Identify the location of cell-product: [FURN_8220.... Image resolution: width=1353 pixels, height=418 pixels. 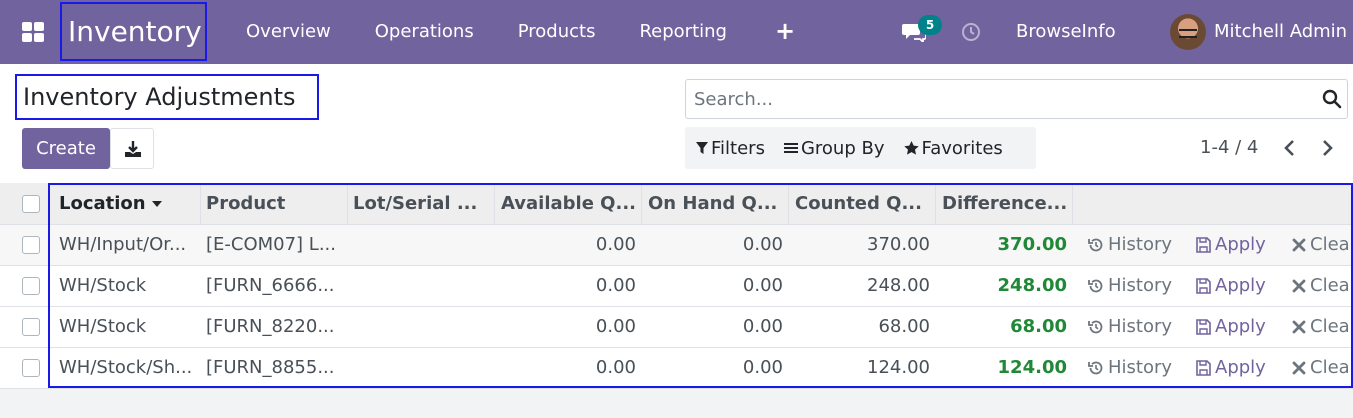
(270, 326).